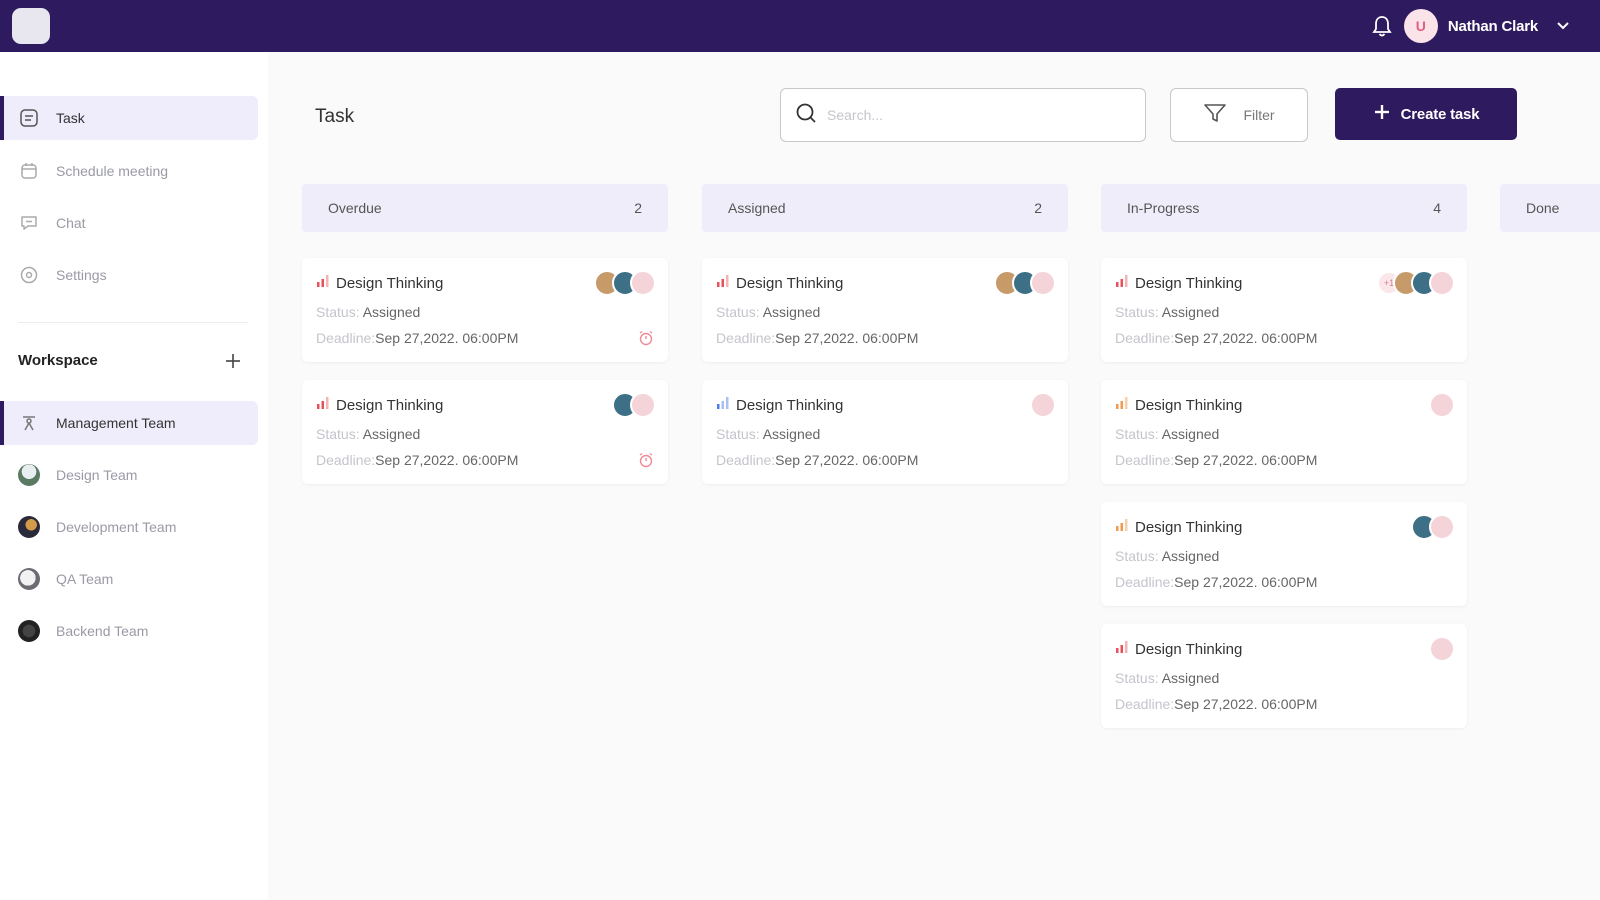 This screenshot has width=1600, height=900. I want to click on sidebar-item-design-team: Design Team, so click(131, 475).